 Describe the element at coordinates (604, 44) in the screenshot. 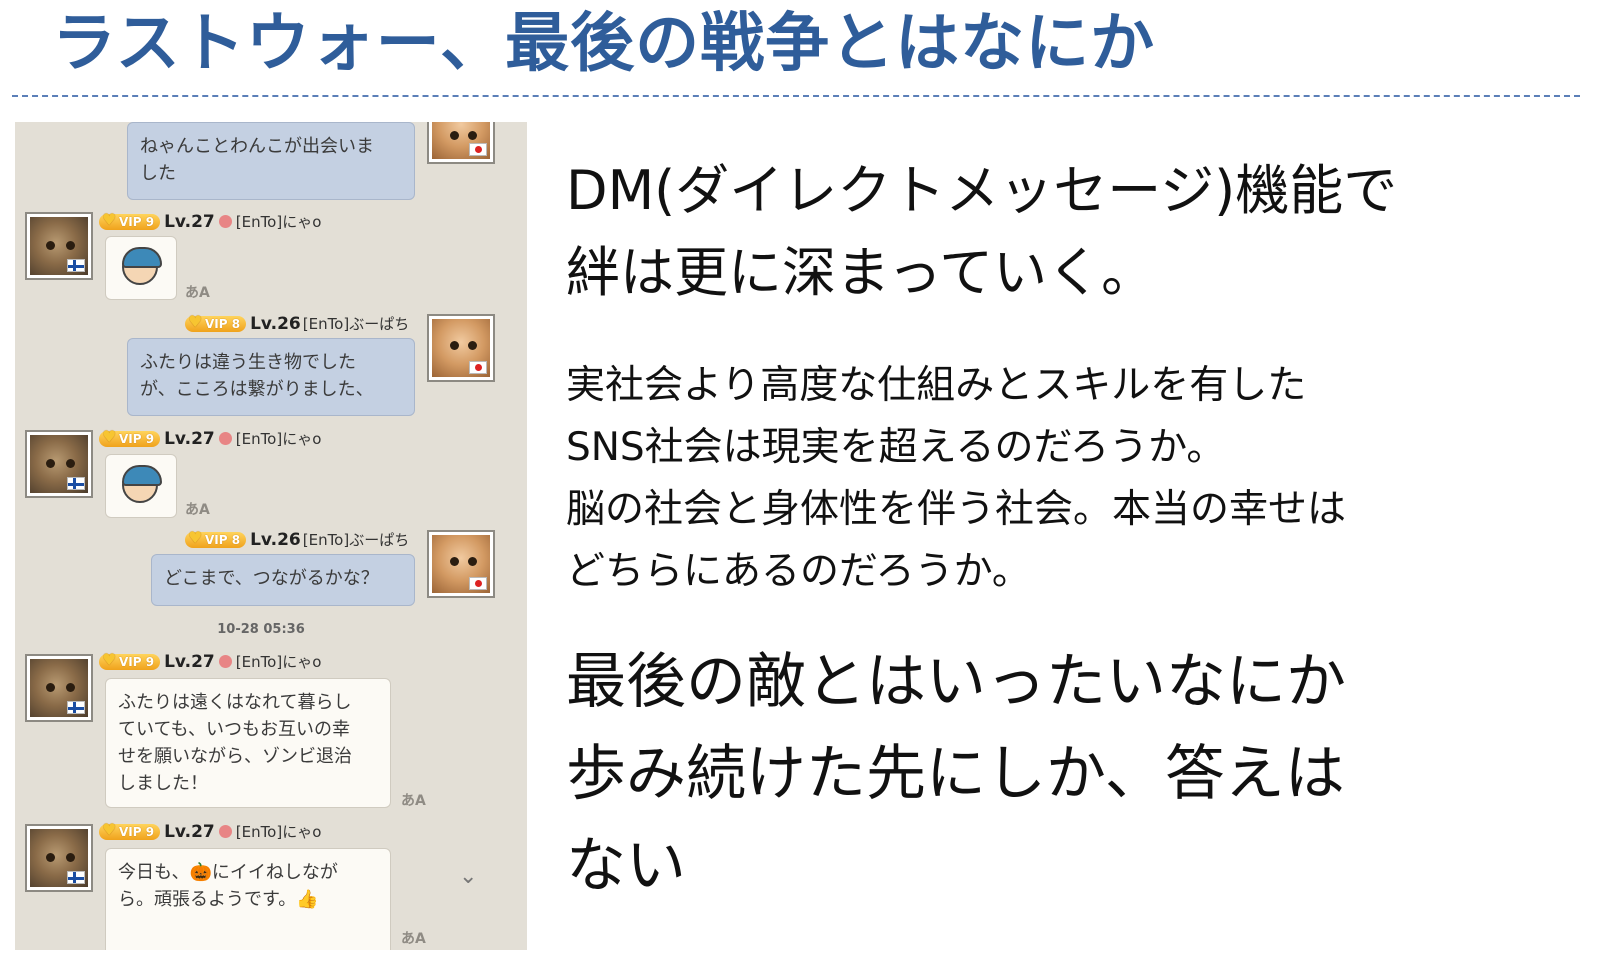

I see `slide-title: ラストウォー、最後の戦争とはなにか` at that location.